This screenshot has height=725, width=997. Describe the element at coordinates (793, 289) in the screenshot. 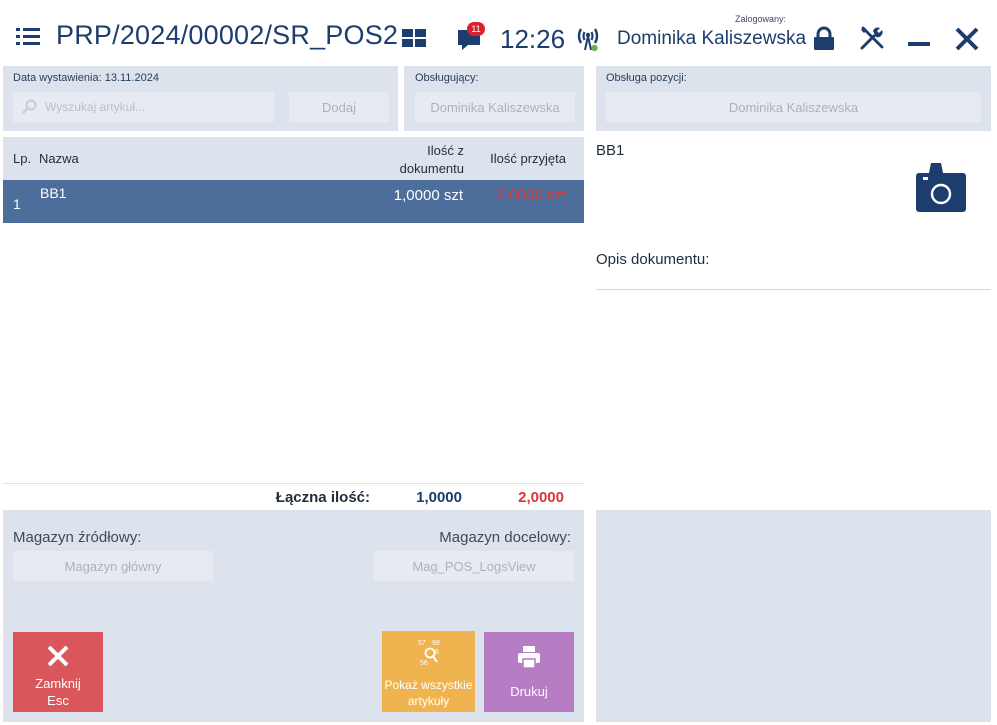

I see `description-divider` at that location.